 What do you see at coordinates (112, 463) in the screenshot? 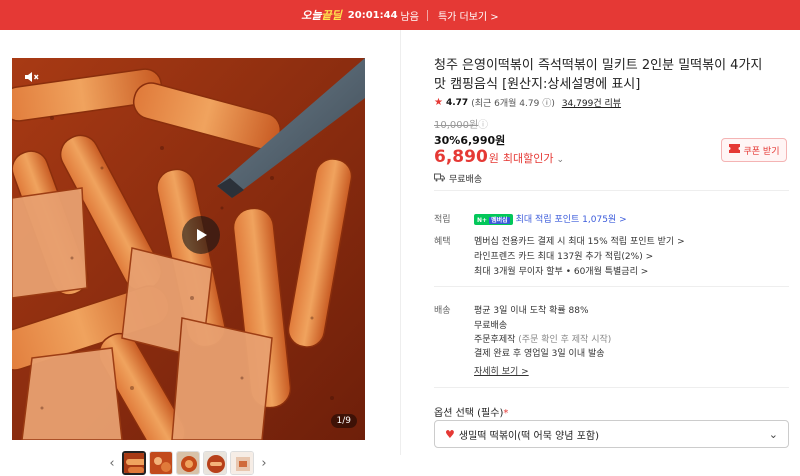
I see `prev-thumb-arrow: ‹` at bounding box center [112, 463].